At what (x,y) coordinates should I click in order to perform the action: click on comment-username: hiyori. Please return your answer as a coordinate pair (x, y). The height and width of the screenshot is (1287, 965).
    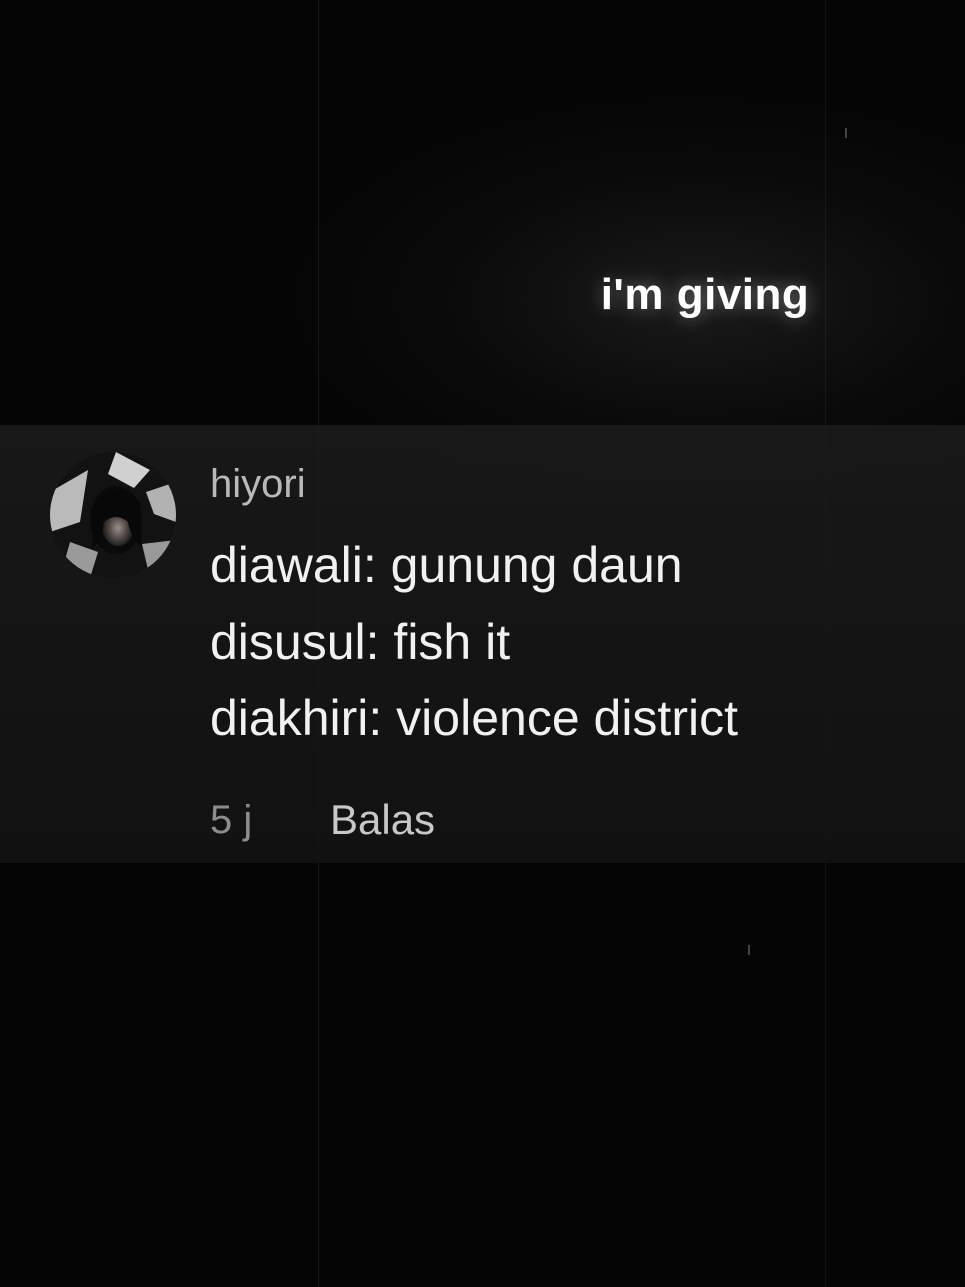
    Looking at the image, I should click on (258, 484).